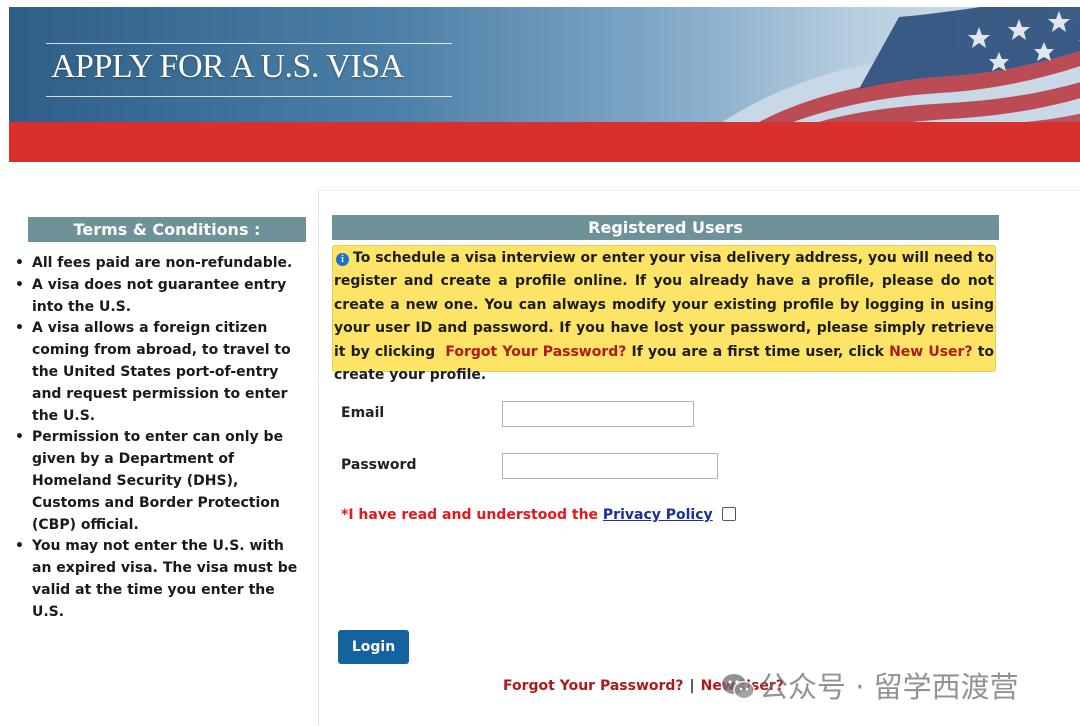  Describe the element at coordinates (318, 458) in the screenshot. I see `column-divider` at that location.